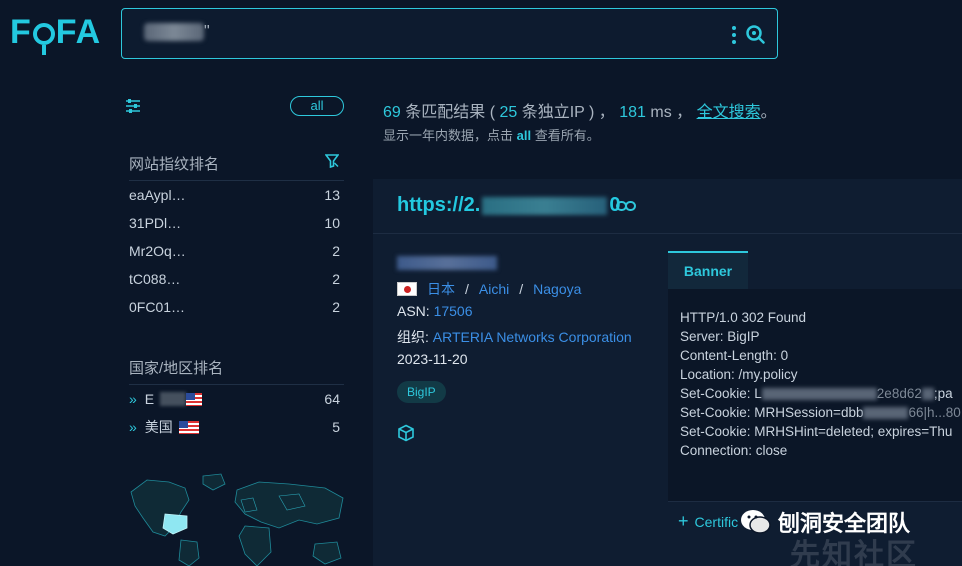 This screenshot has width=962, height=566. I want to click on kebab-menu-icon, so click(734, 35).